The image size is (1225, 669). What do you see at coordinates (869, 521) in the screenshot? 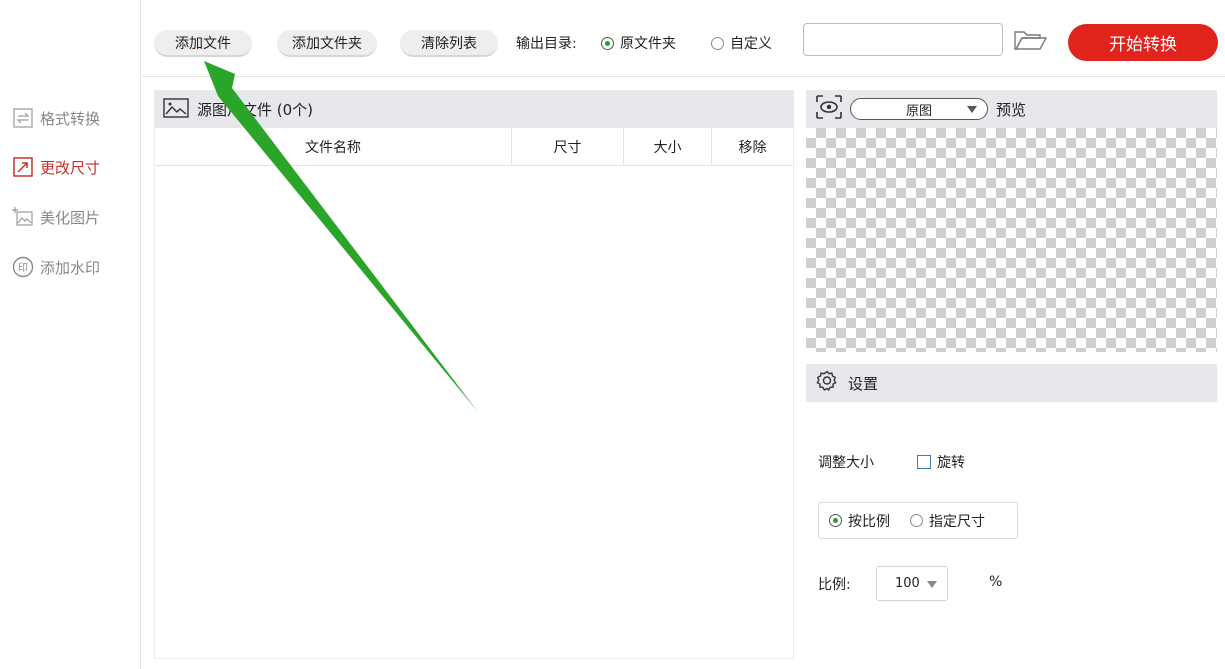
I see `radio-label: 按比例` at bounding box center [869, 521].